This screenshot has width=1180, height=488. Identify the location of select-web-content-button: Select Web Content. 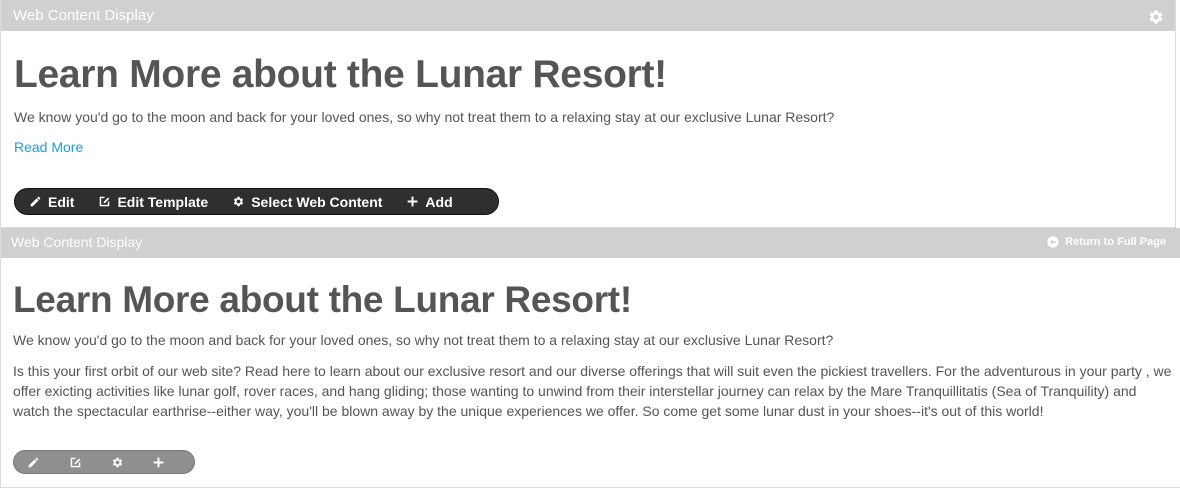
(307, 202).